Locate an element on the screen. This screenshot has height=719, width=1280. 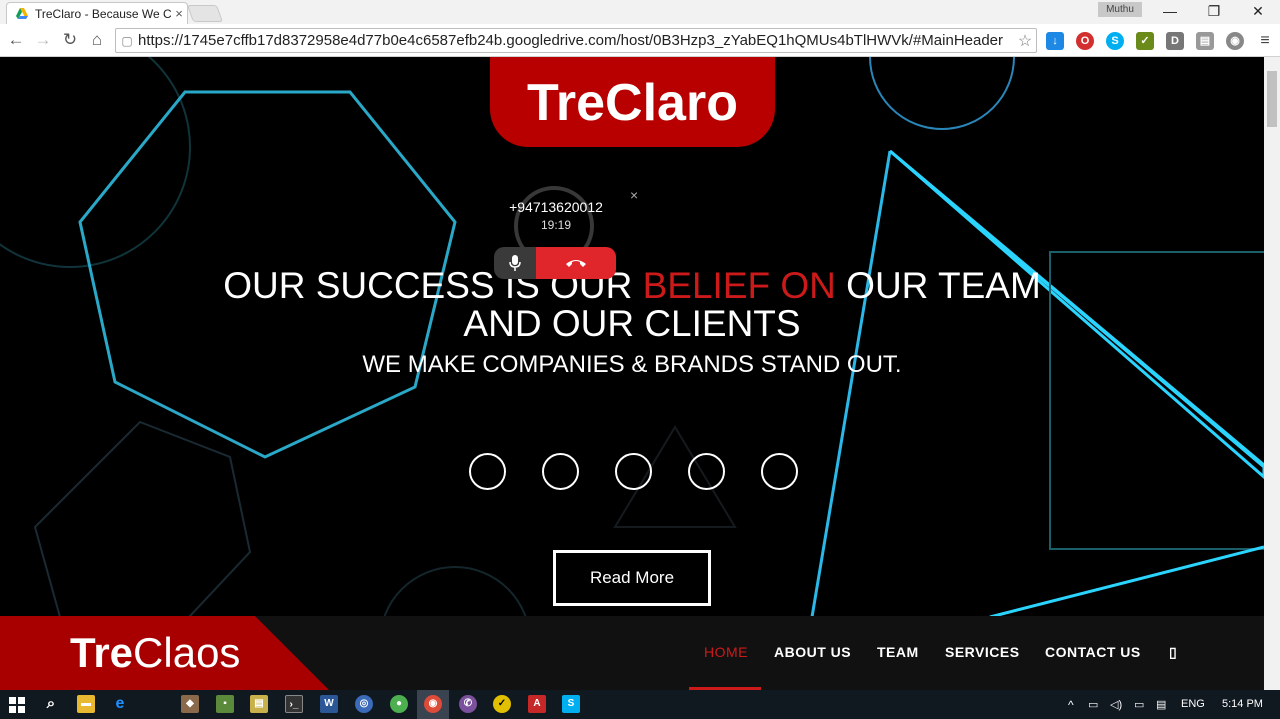
home-icon: ⌂ is located at coordinates (97, 40).